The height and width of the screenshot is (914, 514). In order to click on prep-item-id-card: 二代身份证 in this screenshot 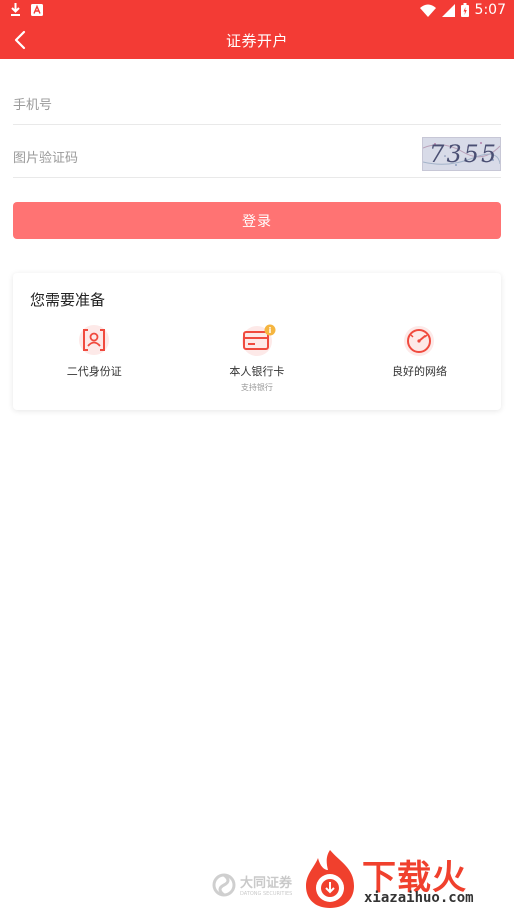, I will do `click(94, 358)`.